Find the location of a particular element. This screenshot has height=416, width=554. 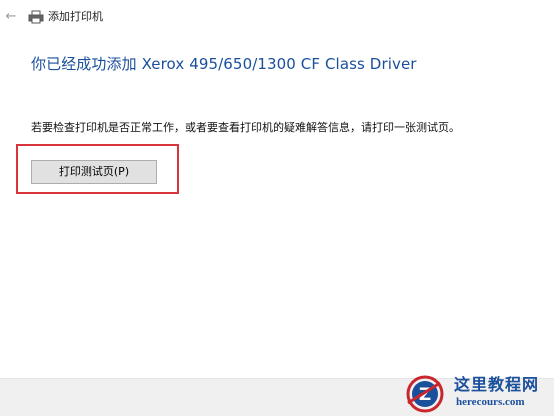

window-title: 添加打印机 is located at coordinates (75, 16).